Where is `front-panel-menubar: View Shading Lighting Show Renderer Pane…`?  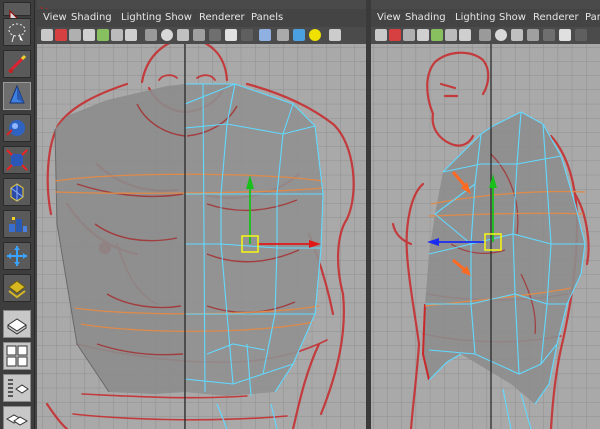
front-panel-menubar: View Shading Lighting Show Renderer Pane… is located at coordinates (201, 18).